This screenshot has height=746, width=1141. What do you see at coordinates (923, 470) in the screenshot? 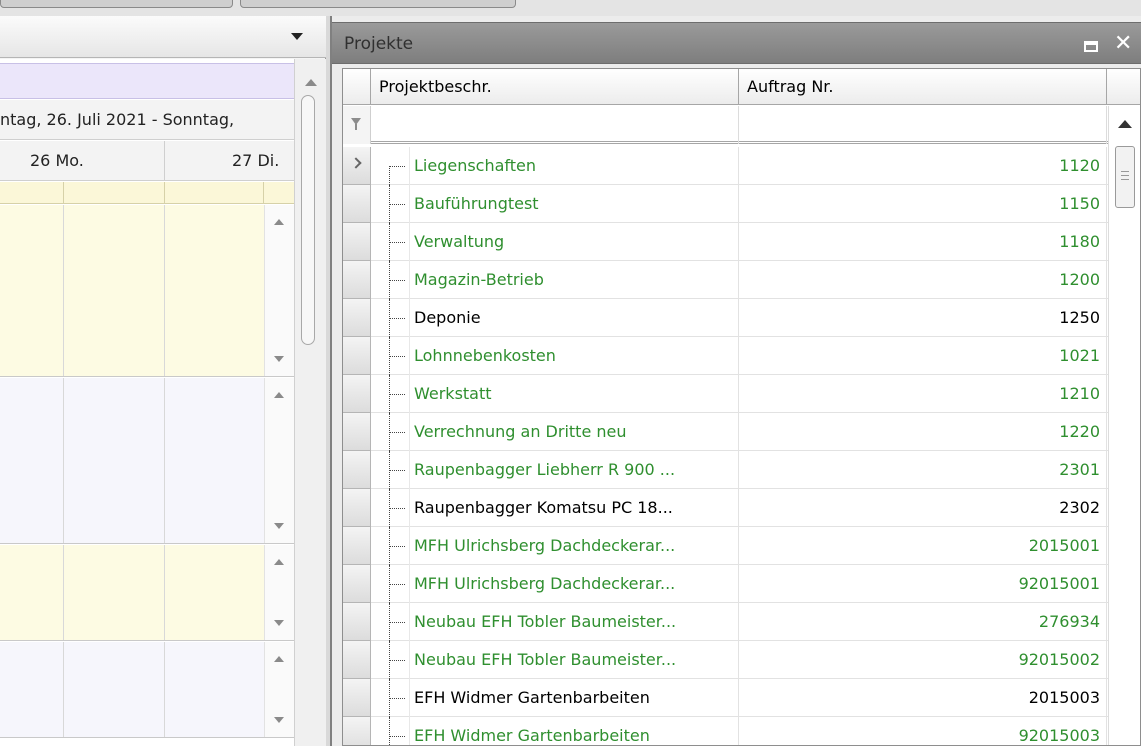
I see `cell-auftrag-nr: 2301` at bounding box center [923, 470].